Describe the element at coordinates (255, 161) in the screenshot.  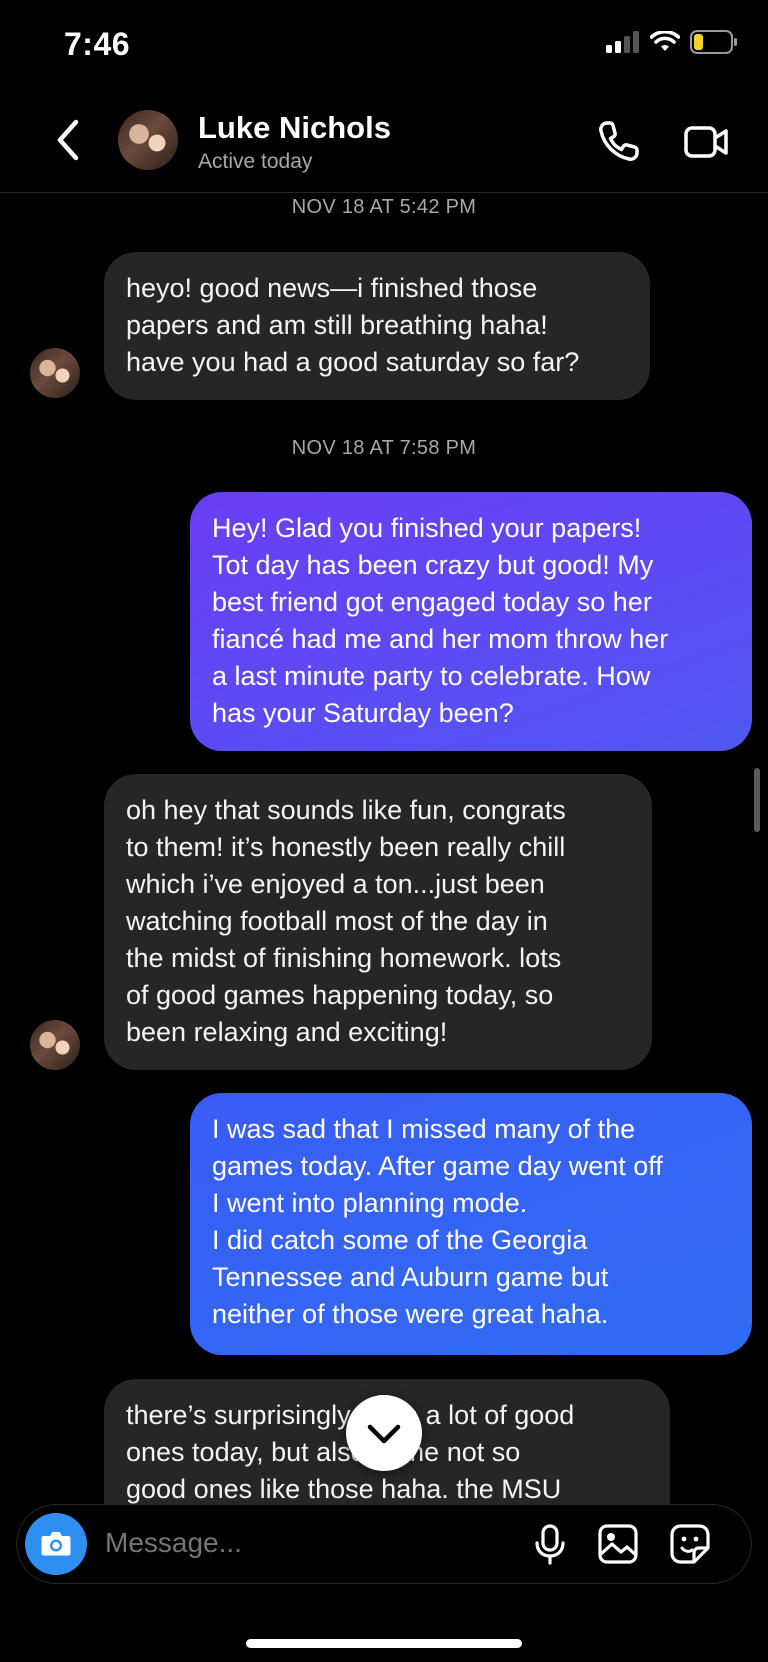
I see `contact-status: Active today` at that location.